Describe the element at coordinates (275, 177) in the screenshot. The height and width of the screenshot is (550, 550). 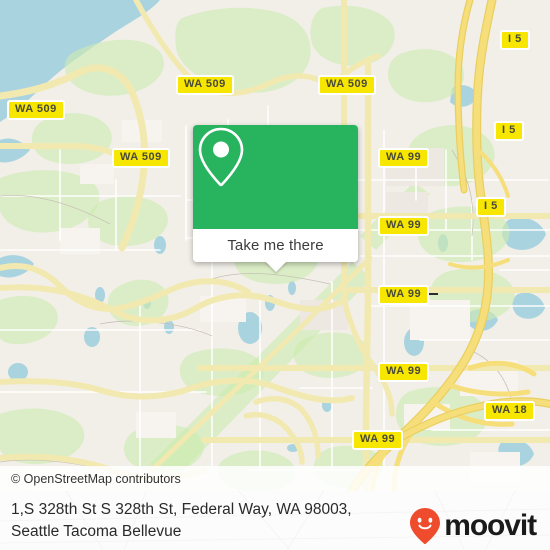
I see `card-hero` at that location.